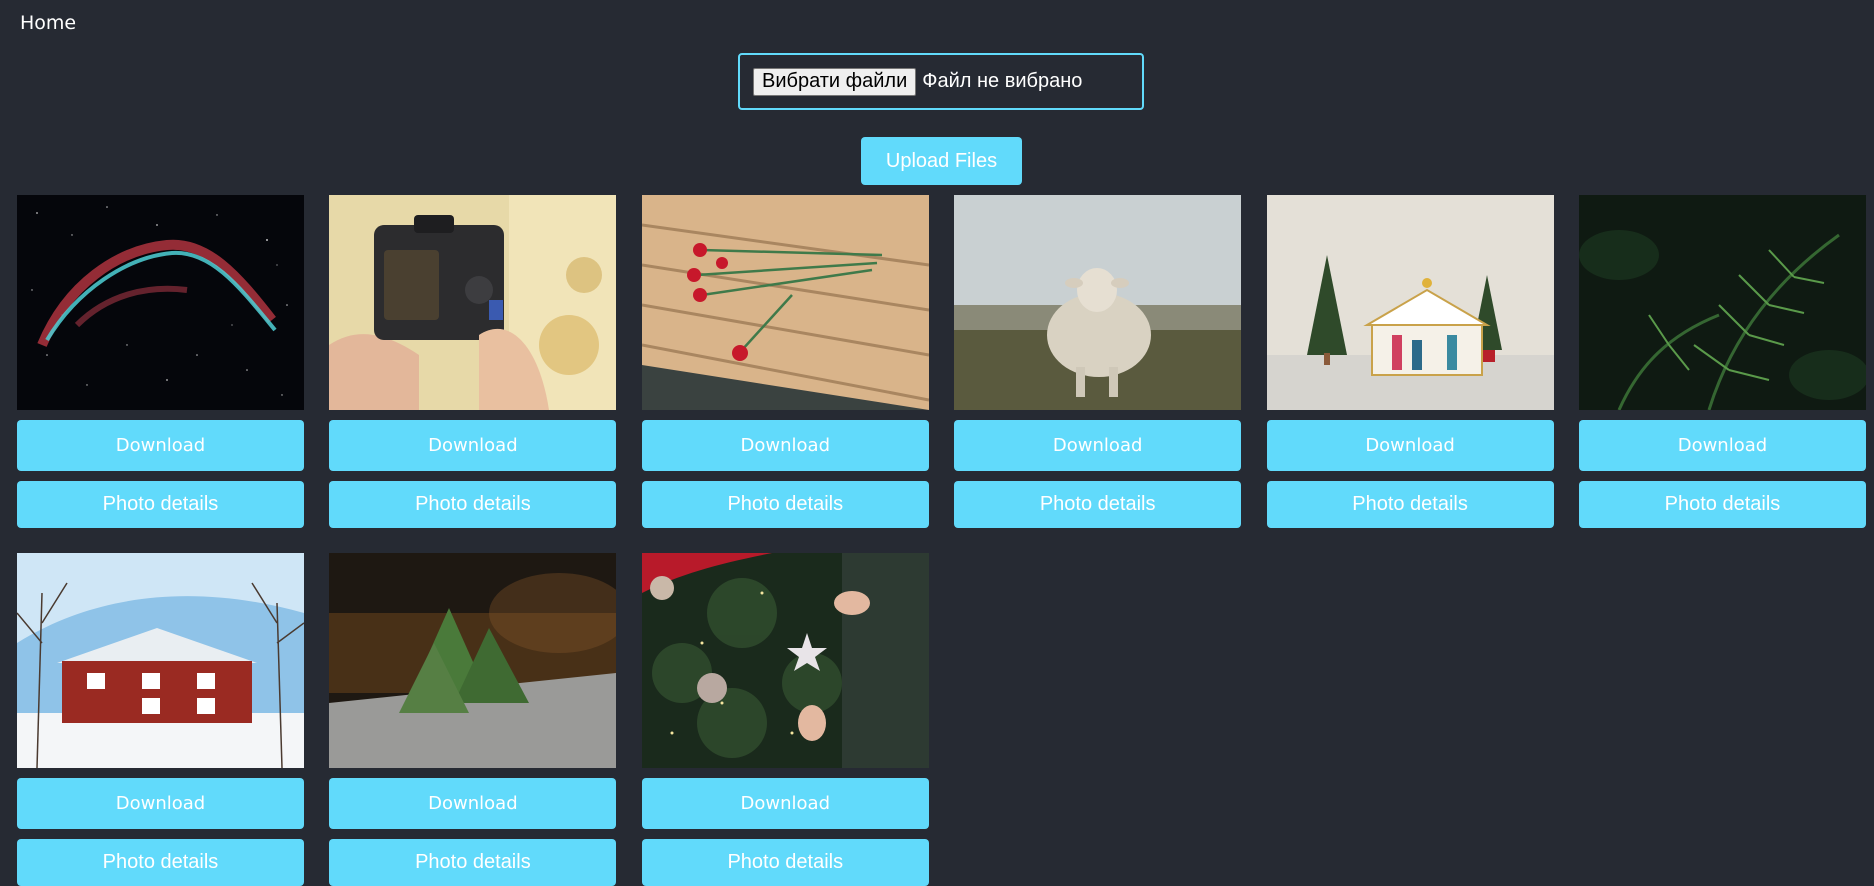  What do you see at coordinates (48, 23) in the screenshot?
I see `home-link: Home` at bounding box center [48, 23].